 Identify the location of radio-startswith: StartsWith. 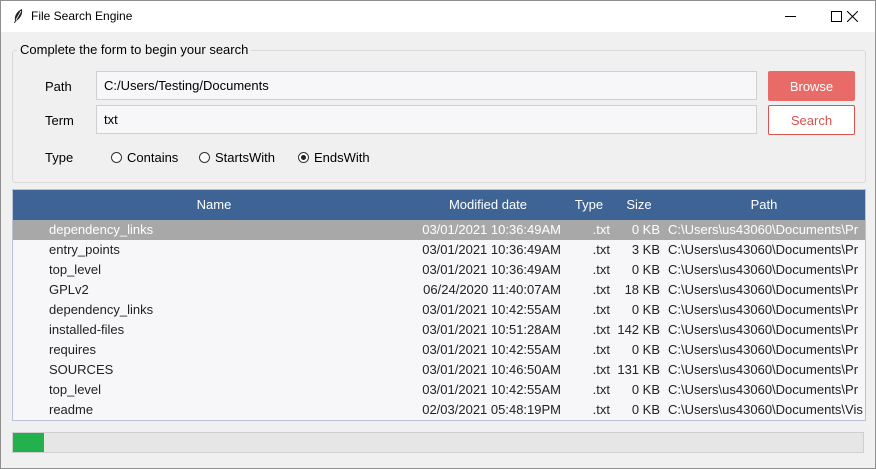
(237, 157).